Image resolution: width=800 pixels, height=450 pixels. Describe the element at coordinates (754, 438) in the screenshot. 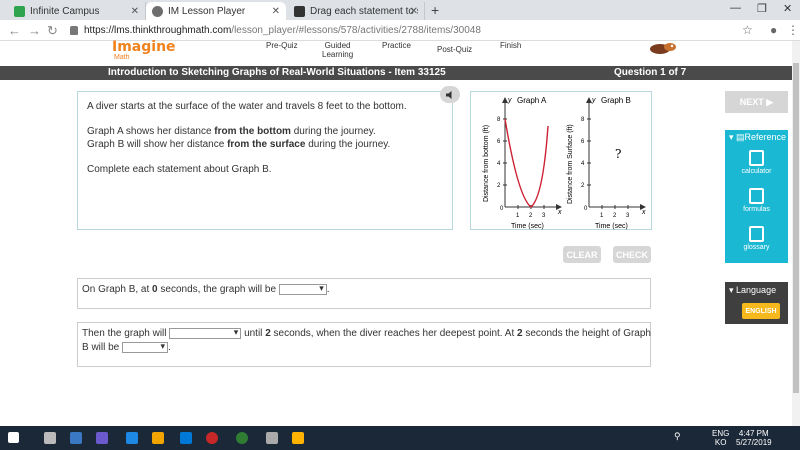

I see `clock: 4:47 PM 5/27/2019` at that location.